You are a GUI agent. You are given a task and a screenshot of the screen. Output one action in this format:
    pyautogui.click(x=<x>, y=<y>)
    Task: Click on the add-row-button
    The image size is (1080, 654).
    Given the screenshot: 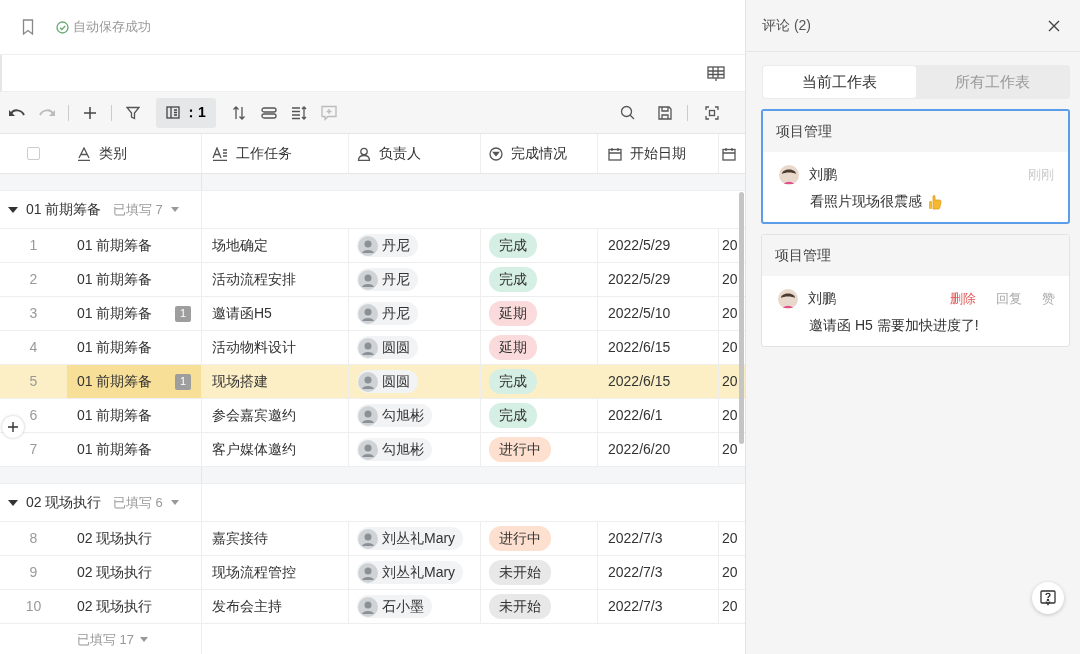 What is the action you would take?
    pyautogui.click(x=13, y=427)
    